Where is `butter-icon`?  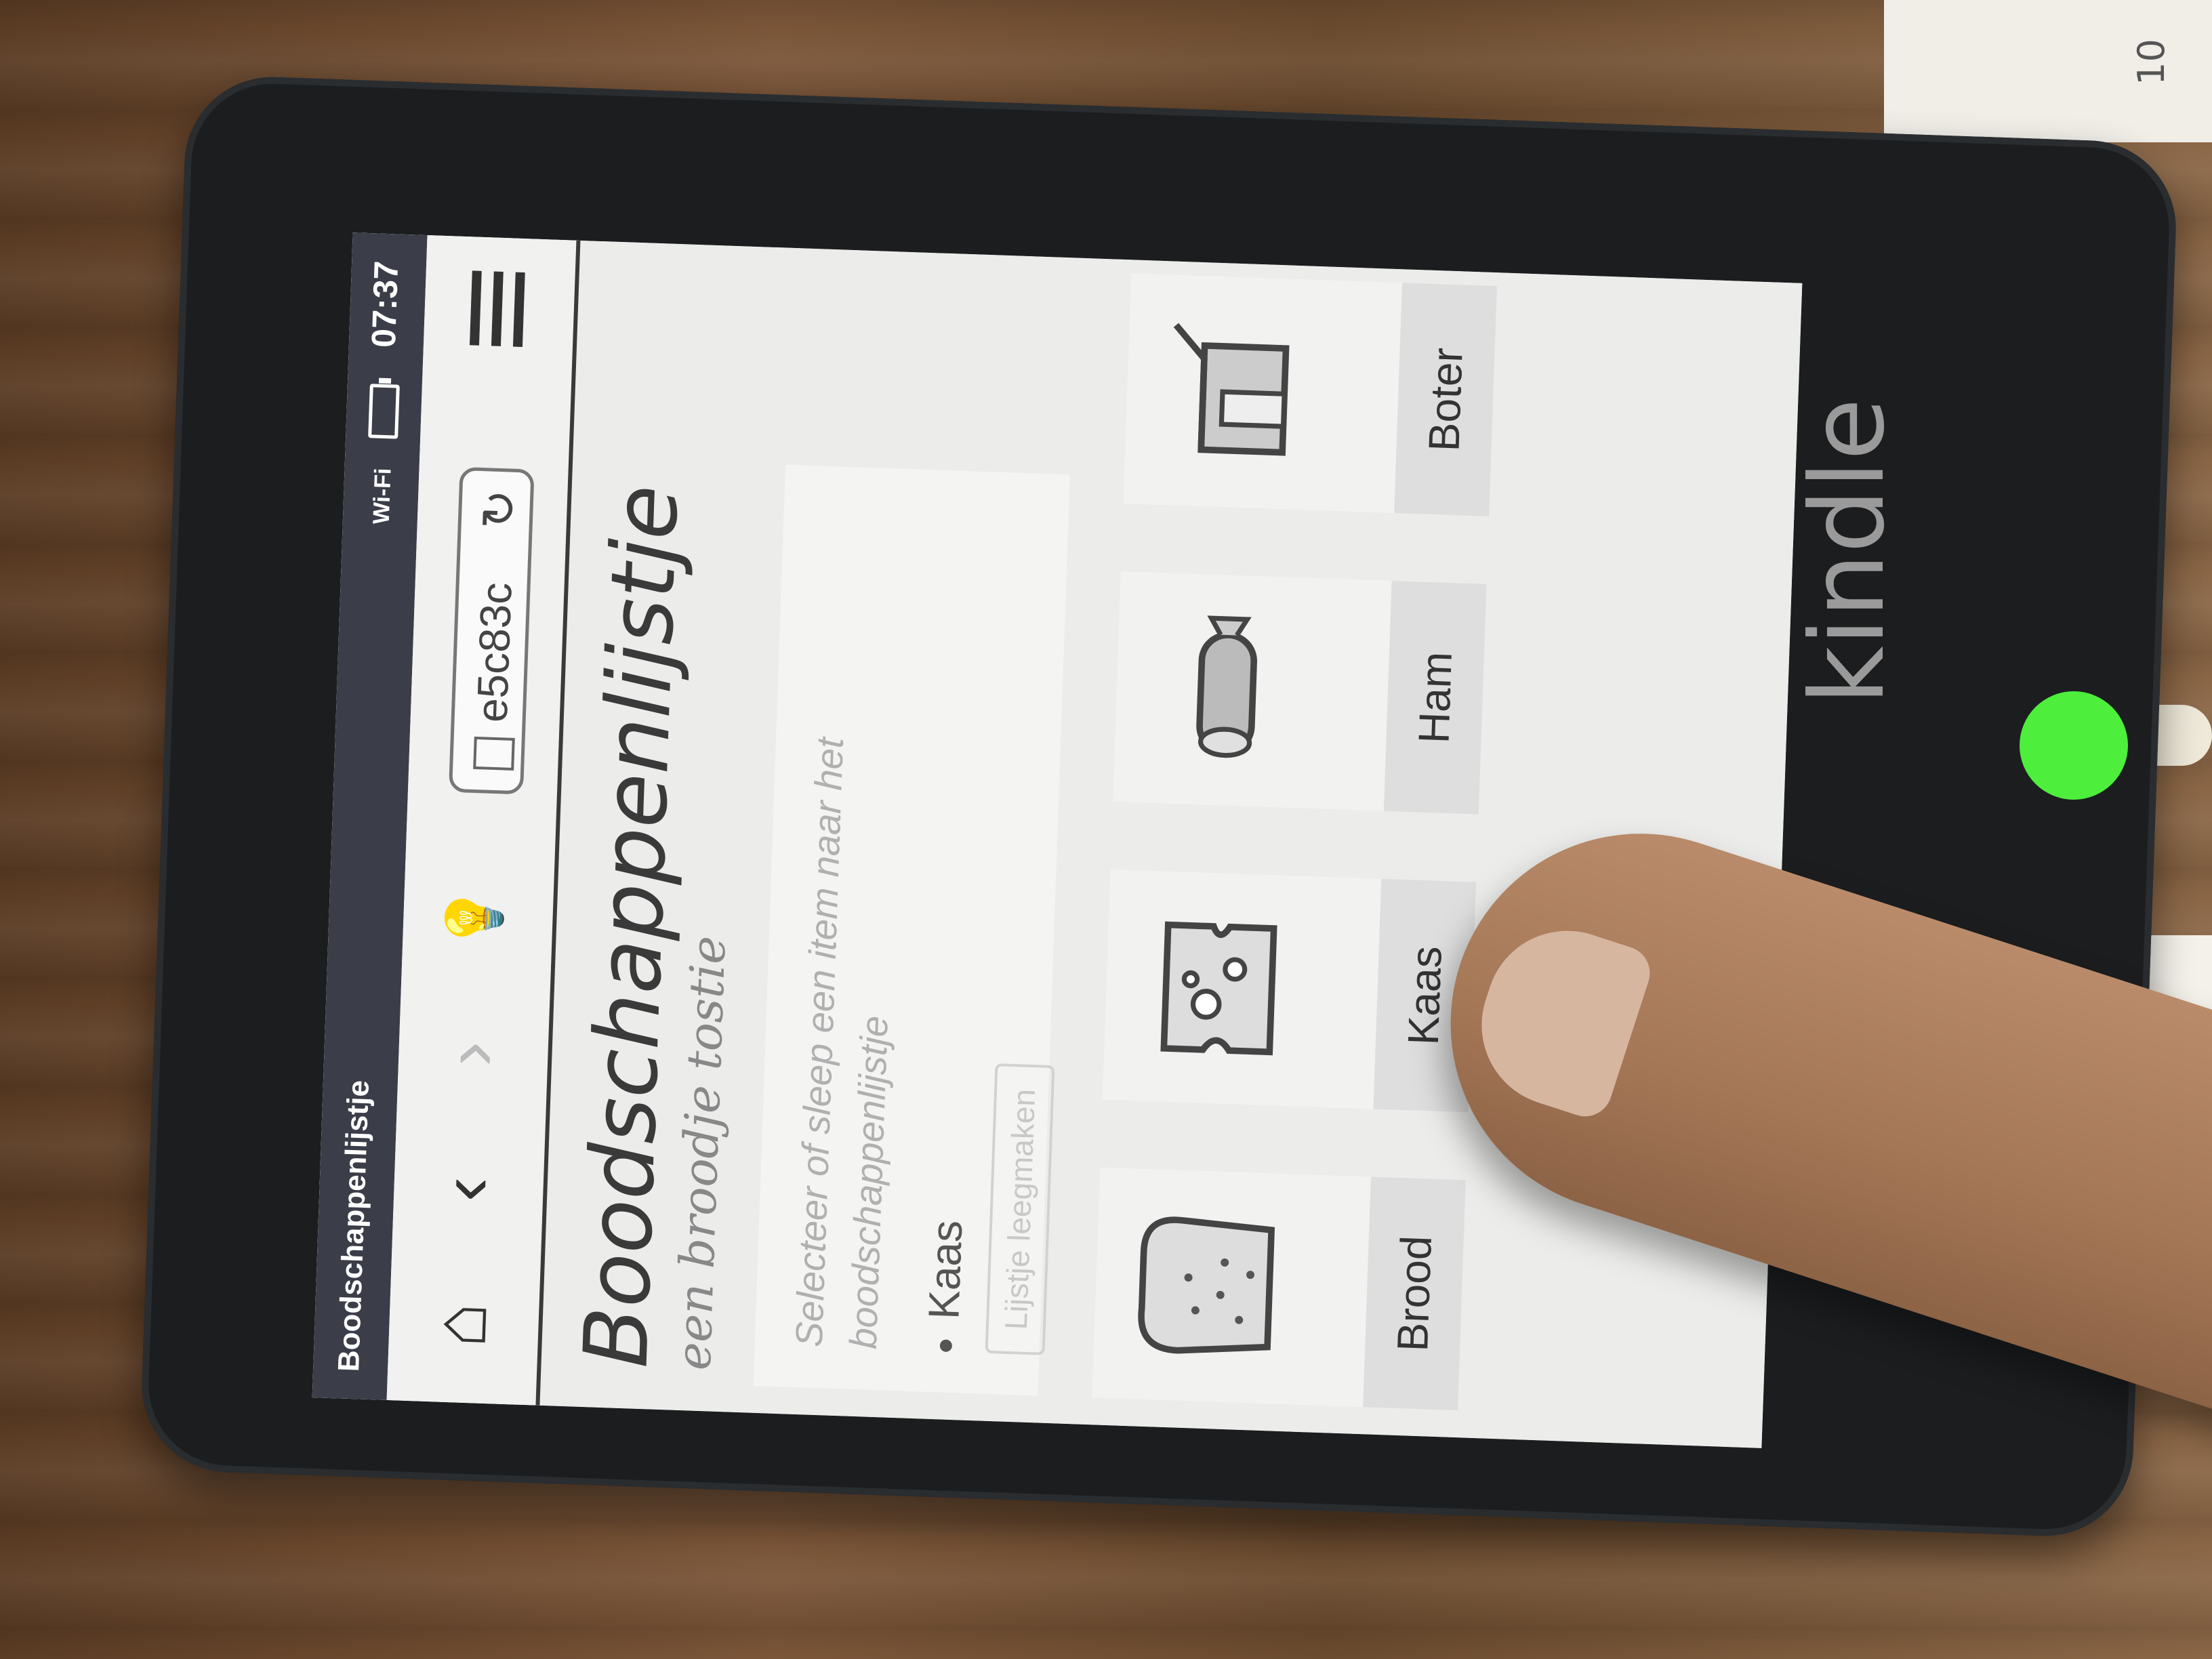 butter-icon is located at coordinates (1231, 390).